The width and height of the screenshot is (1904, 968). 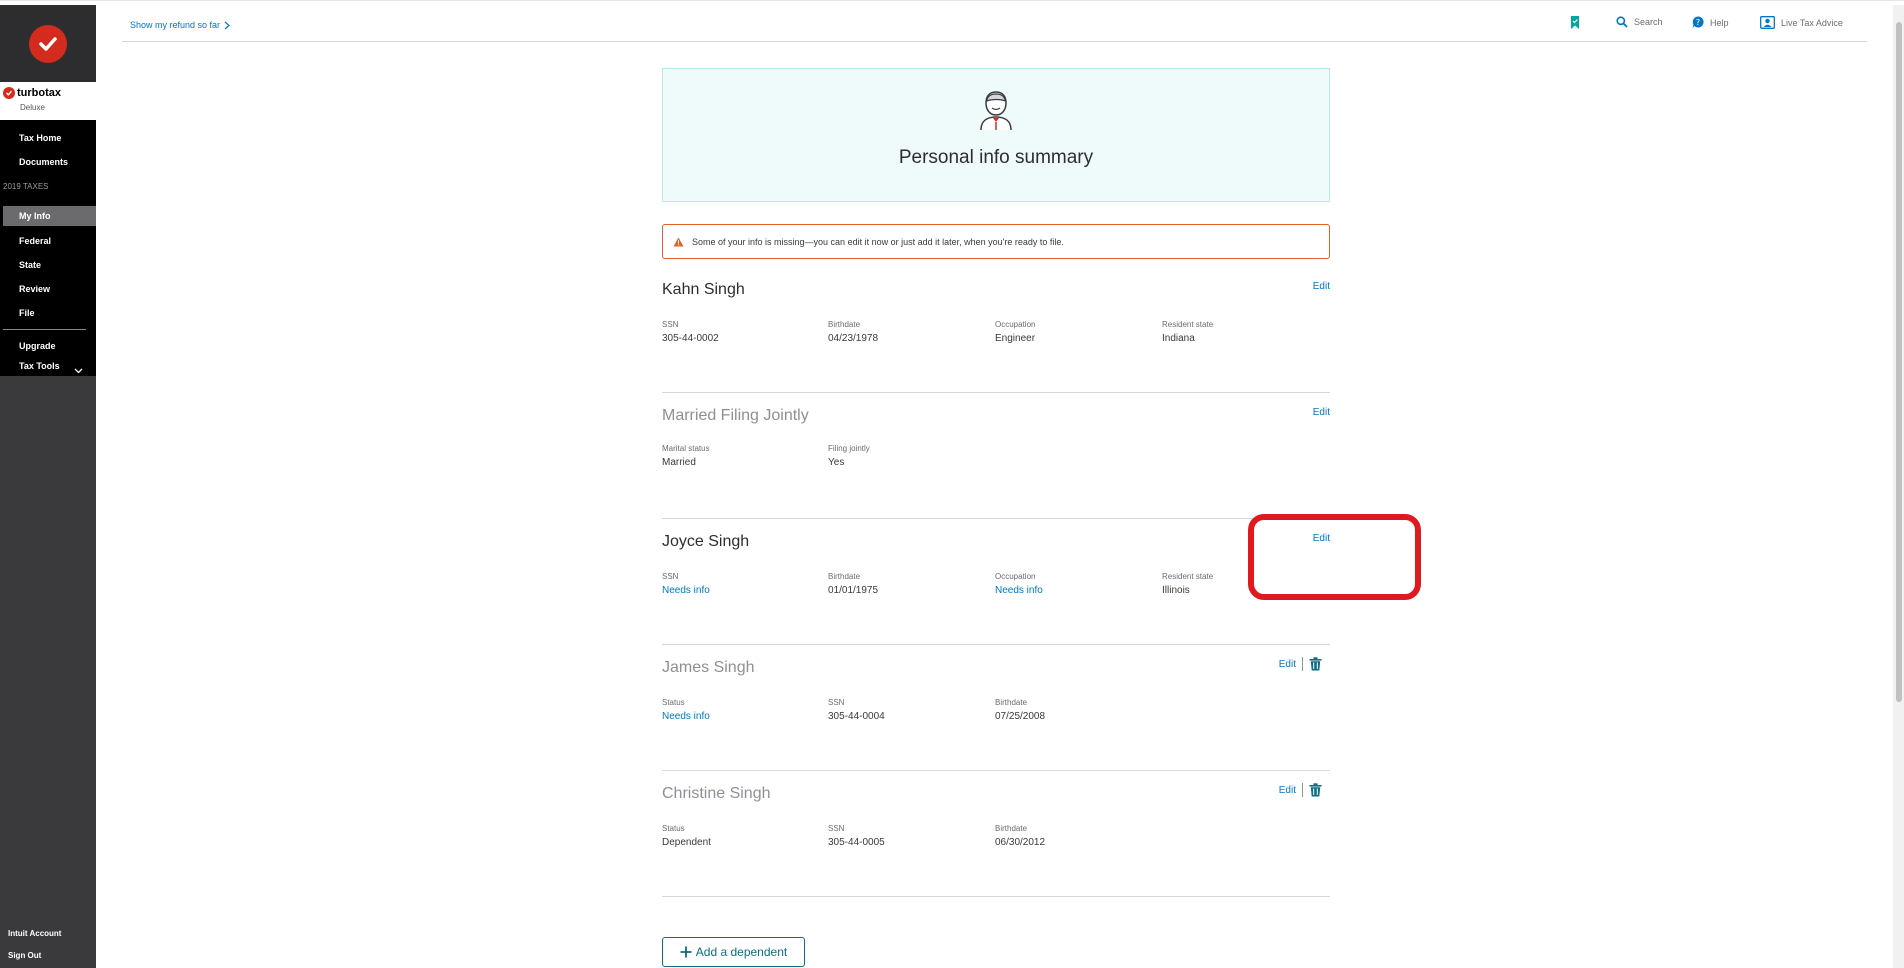 What do you see at coordinates (1812, 22) in the screenshot?
I see `live-advice-label: Live Tax Advice` at bounding box center [1812, 22].